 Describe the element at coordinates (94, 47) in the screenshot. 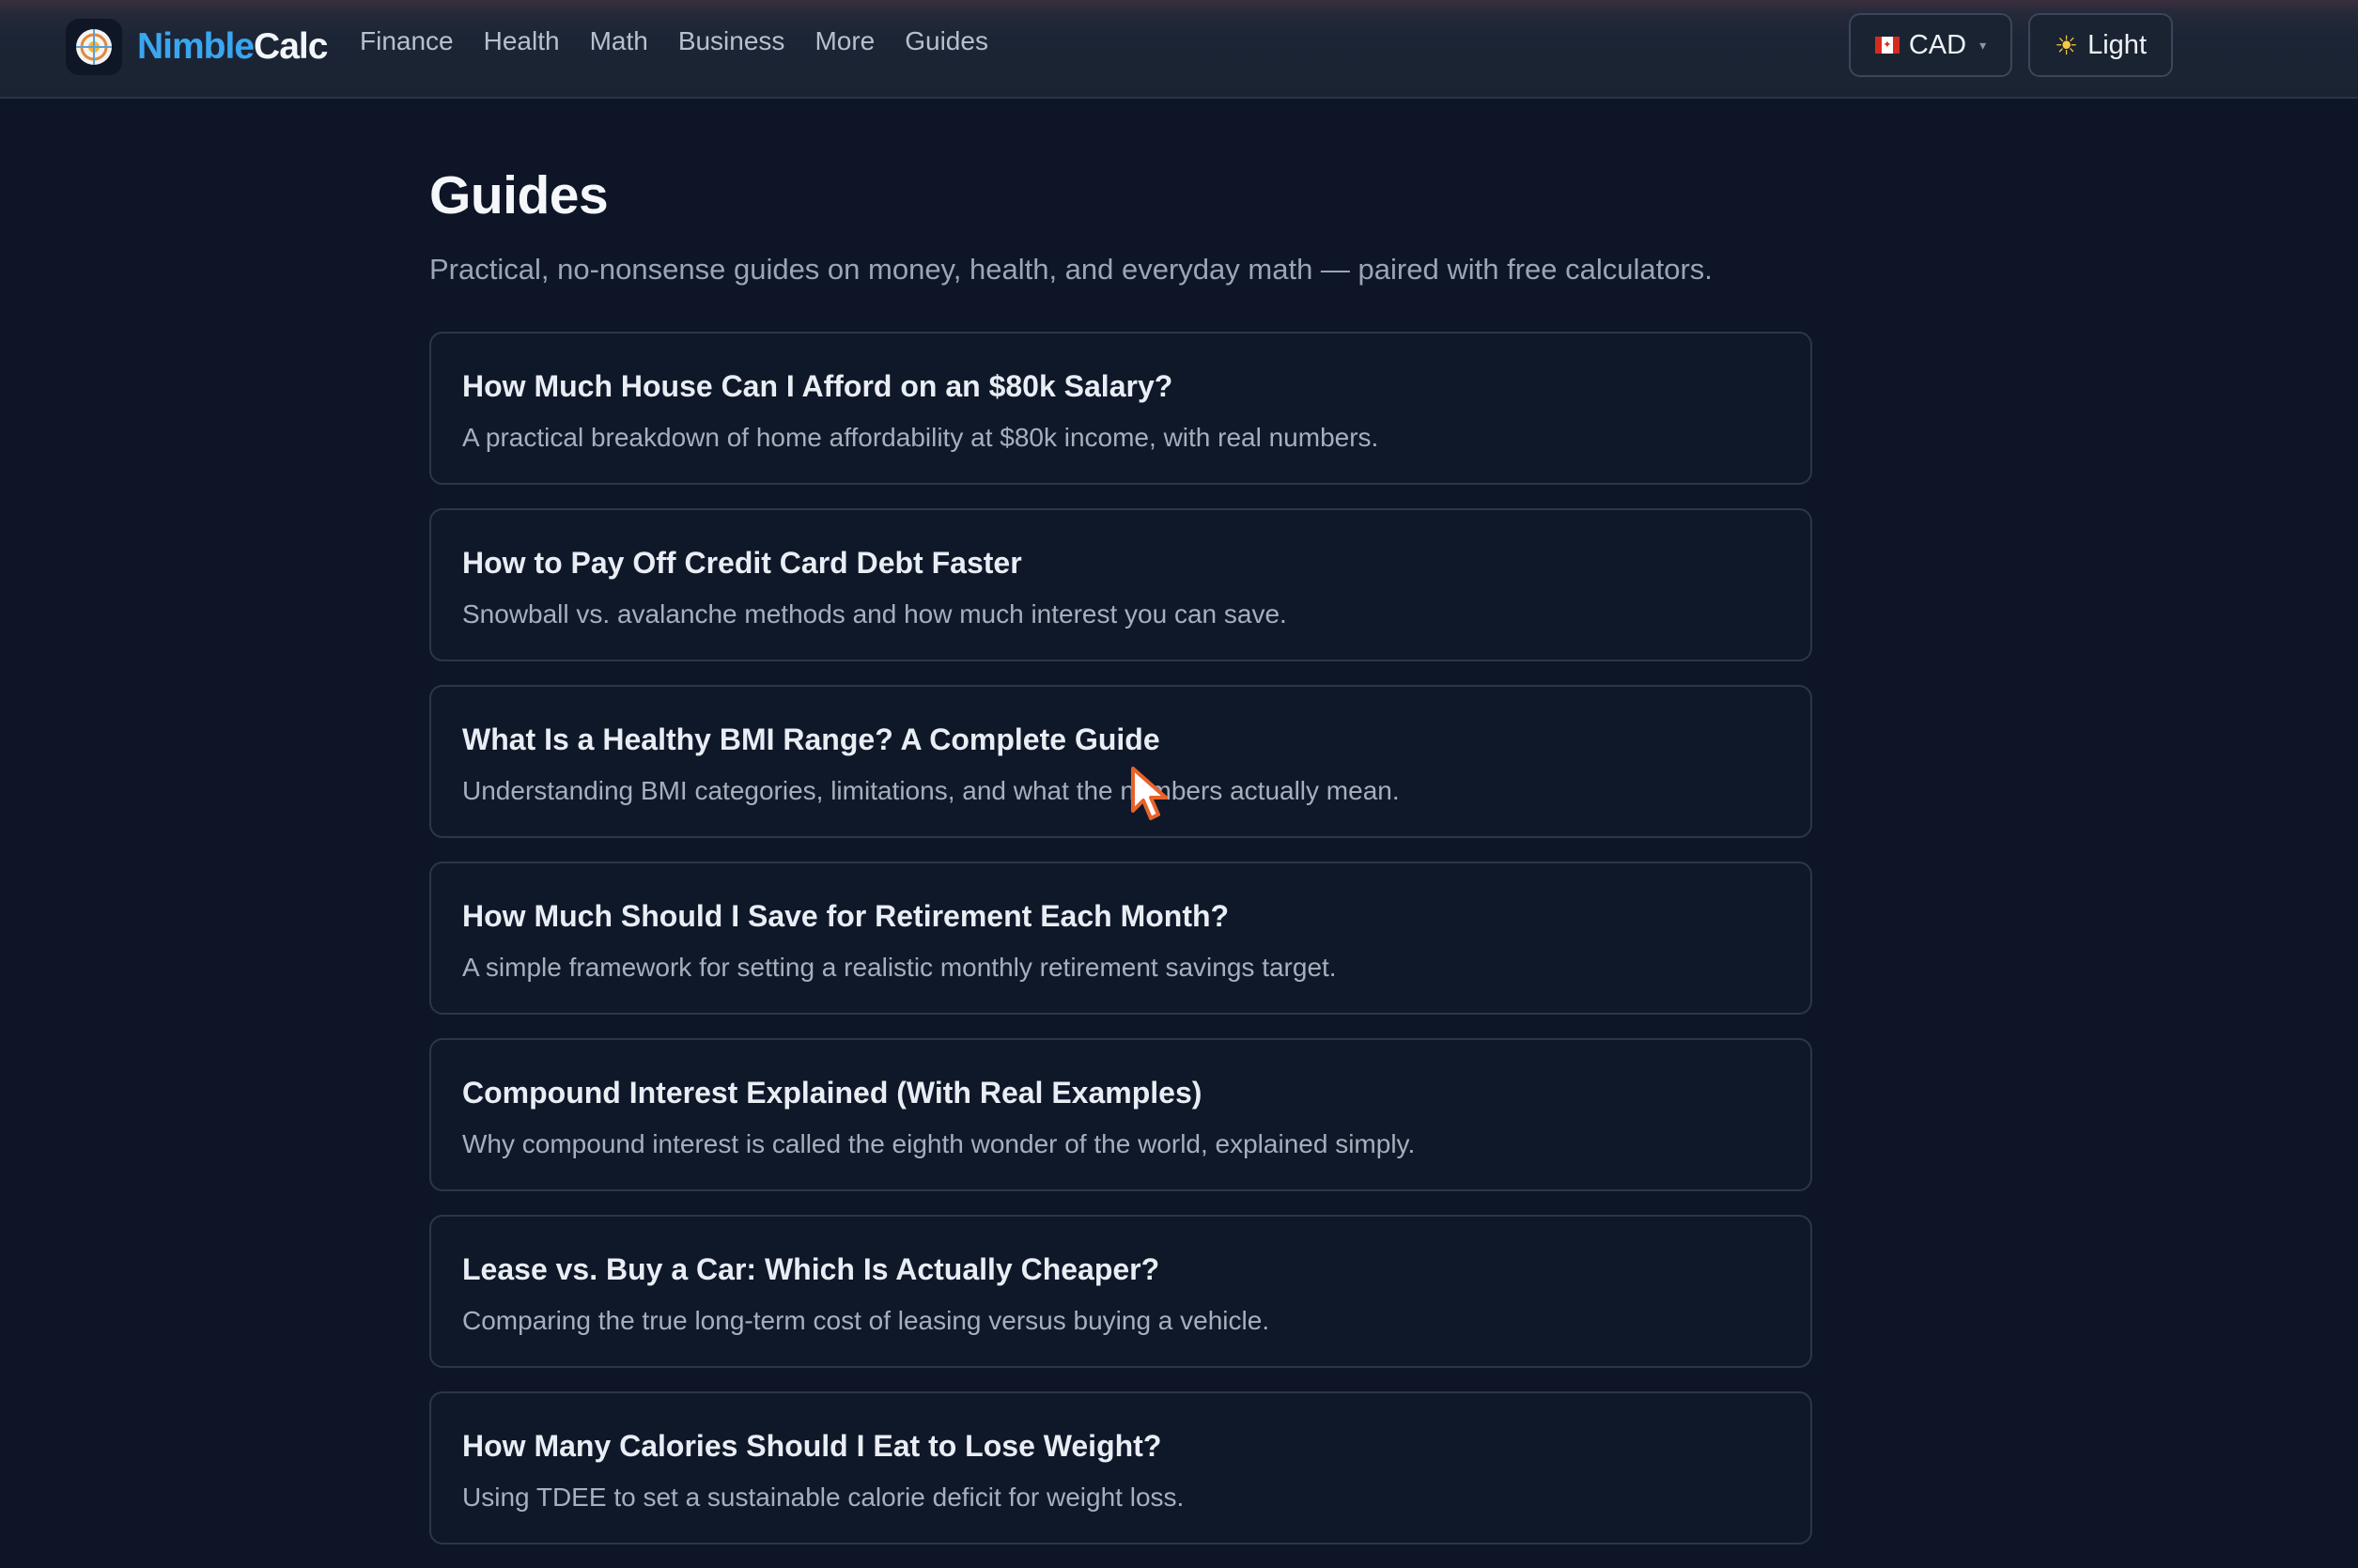

I see `globe-icon` at that location.